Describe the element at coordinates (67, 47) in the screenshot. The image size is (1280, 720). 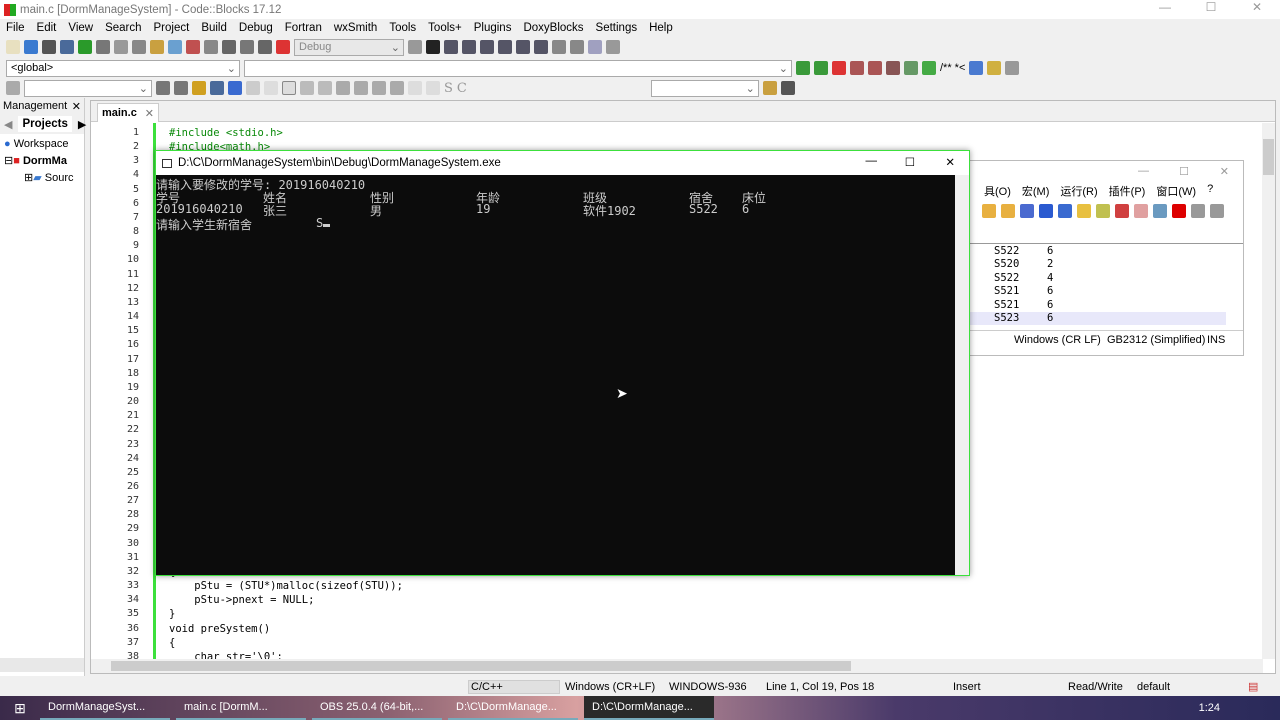
I see `save-all-icon` at that location.